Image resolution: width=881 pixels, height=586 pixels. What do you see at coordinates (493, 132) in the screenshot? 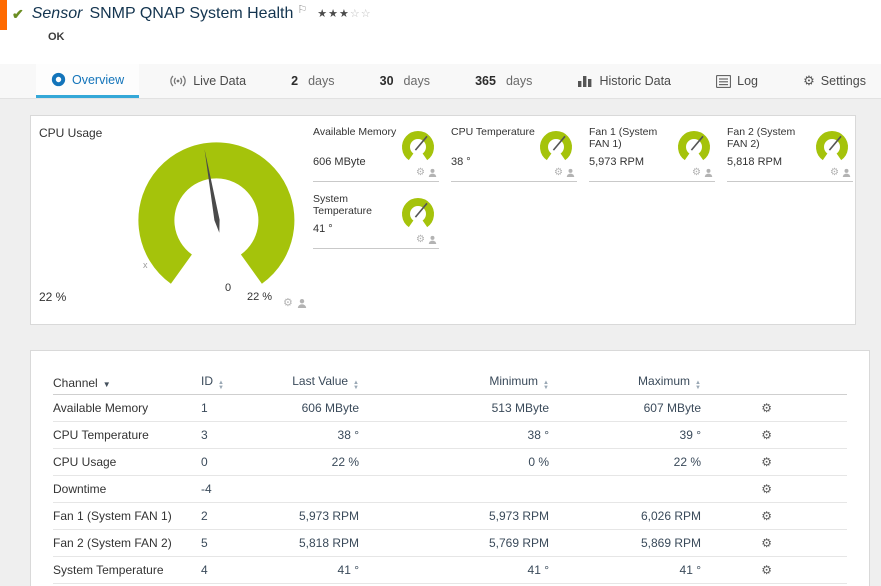
I see `mini-gauge-label: CPU Temperature` at bounding box center [493, 132].